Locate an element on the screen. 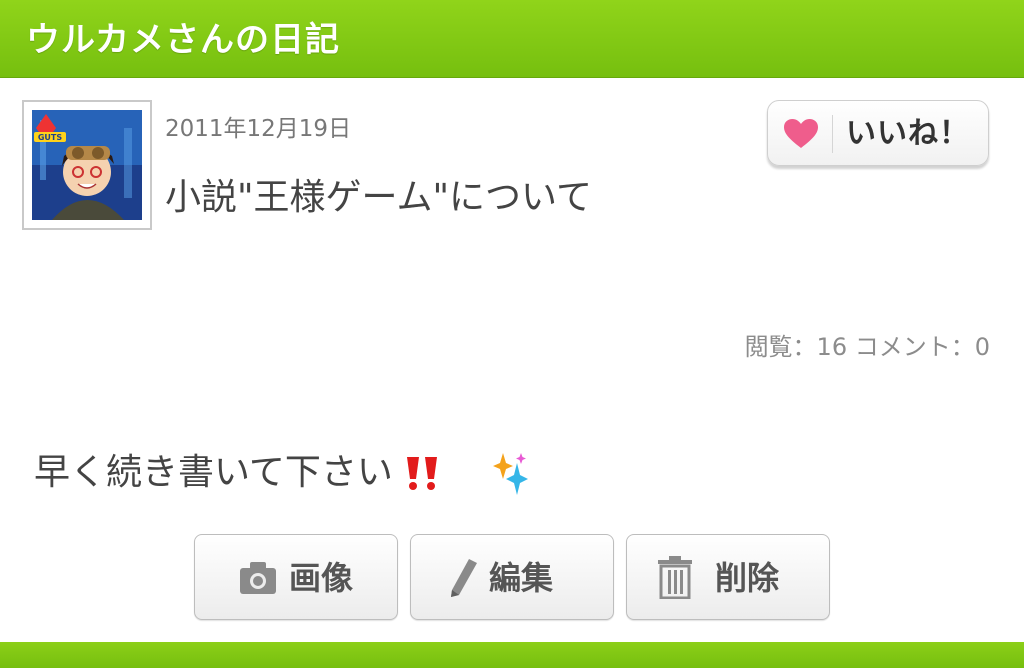 The image size is (1024, 668). edit-button: 編集 is located at coordinates (512, 577).